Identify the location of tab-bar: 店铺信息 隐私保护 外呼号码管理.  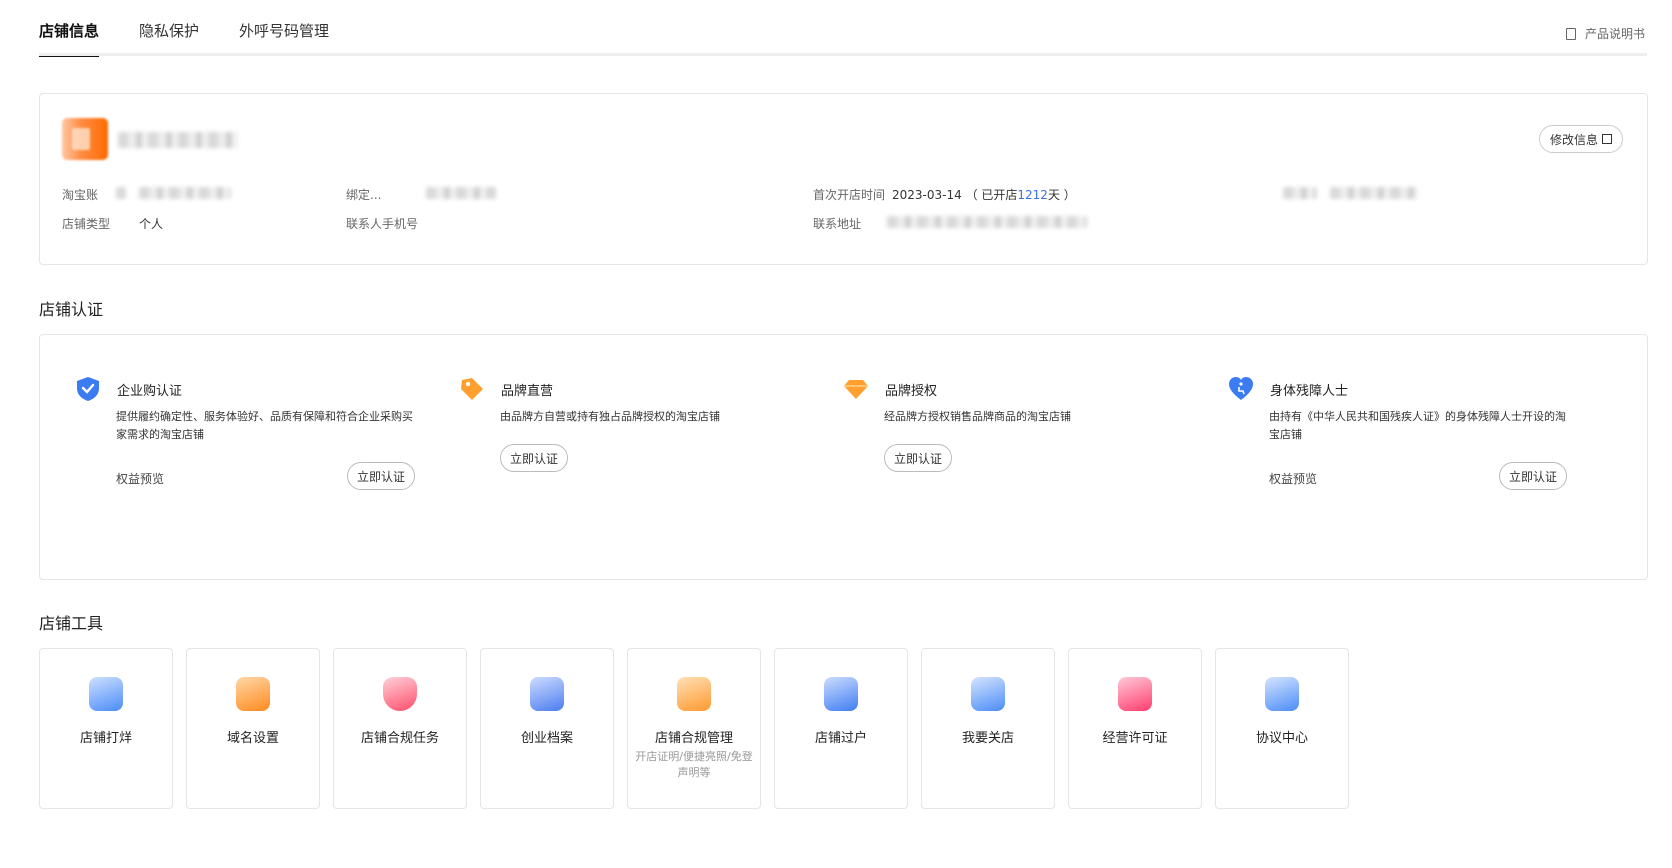
(204, 38).